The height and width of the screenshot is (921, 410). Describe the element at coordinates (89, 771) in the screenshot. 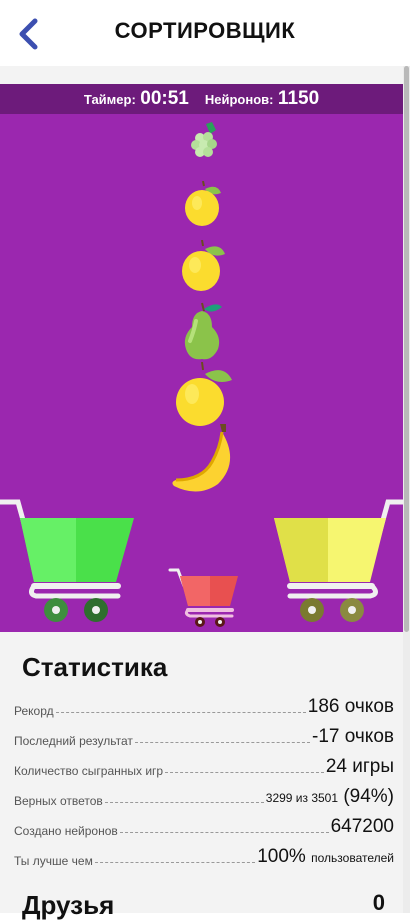

I see `stat-label: Количество сыгранных игр` at that location.